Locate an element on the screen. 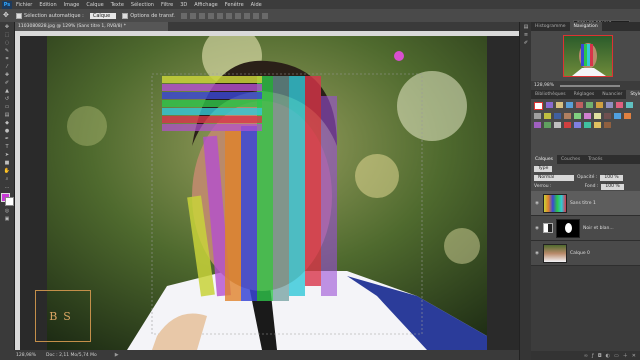  tab-libraries: Bibliothèques is located at coordinates (550, 94).